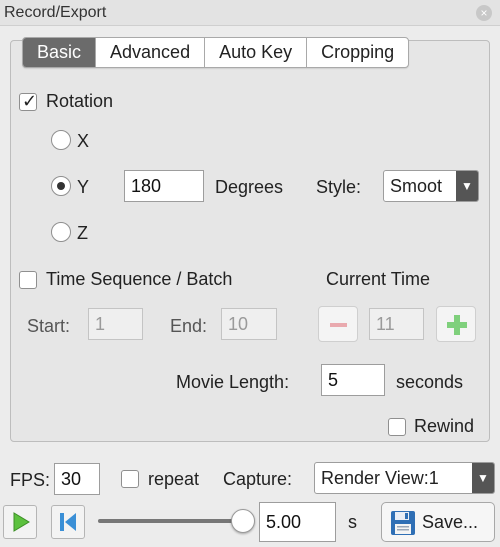 The image size is (500, 547). What do you see at coordinates (77, 479) in the screenshot?
I see `fps-input: 30` at bounding box center [77, 479].